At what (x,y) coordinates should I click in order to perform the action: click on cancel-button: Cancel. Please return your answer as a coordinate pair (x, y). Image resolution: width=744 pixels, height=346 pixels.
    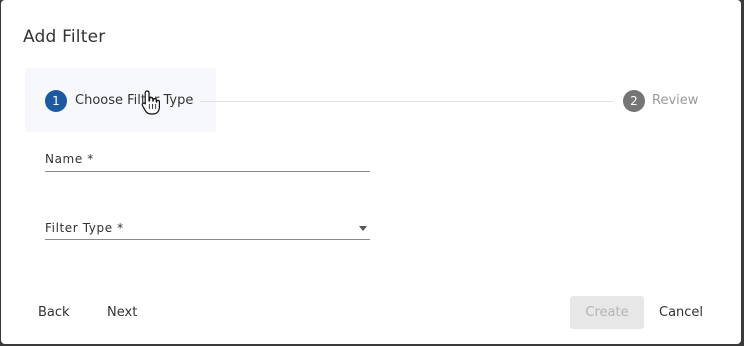
    Looking at the image, I should click on (681, 312).